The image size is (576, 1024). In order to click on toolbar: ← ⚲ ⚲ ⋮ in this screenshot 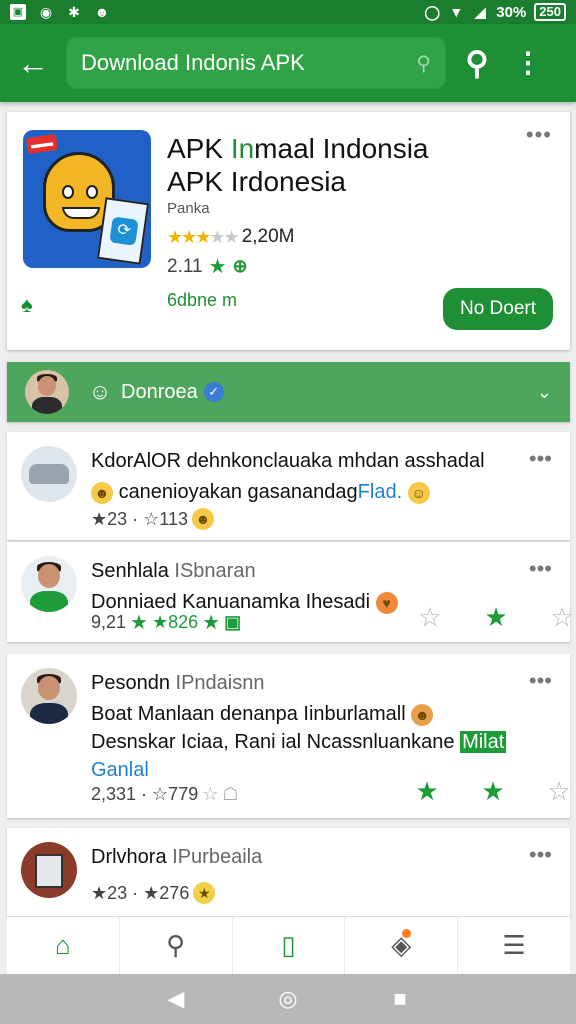, I will do `click(288, 63)`.